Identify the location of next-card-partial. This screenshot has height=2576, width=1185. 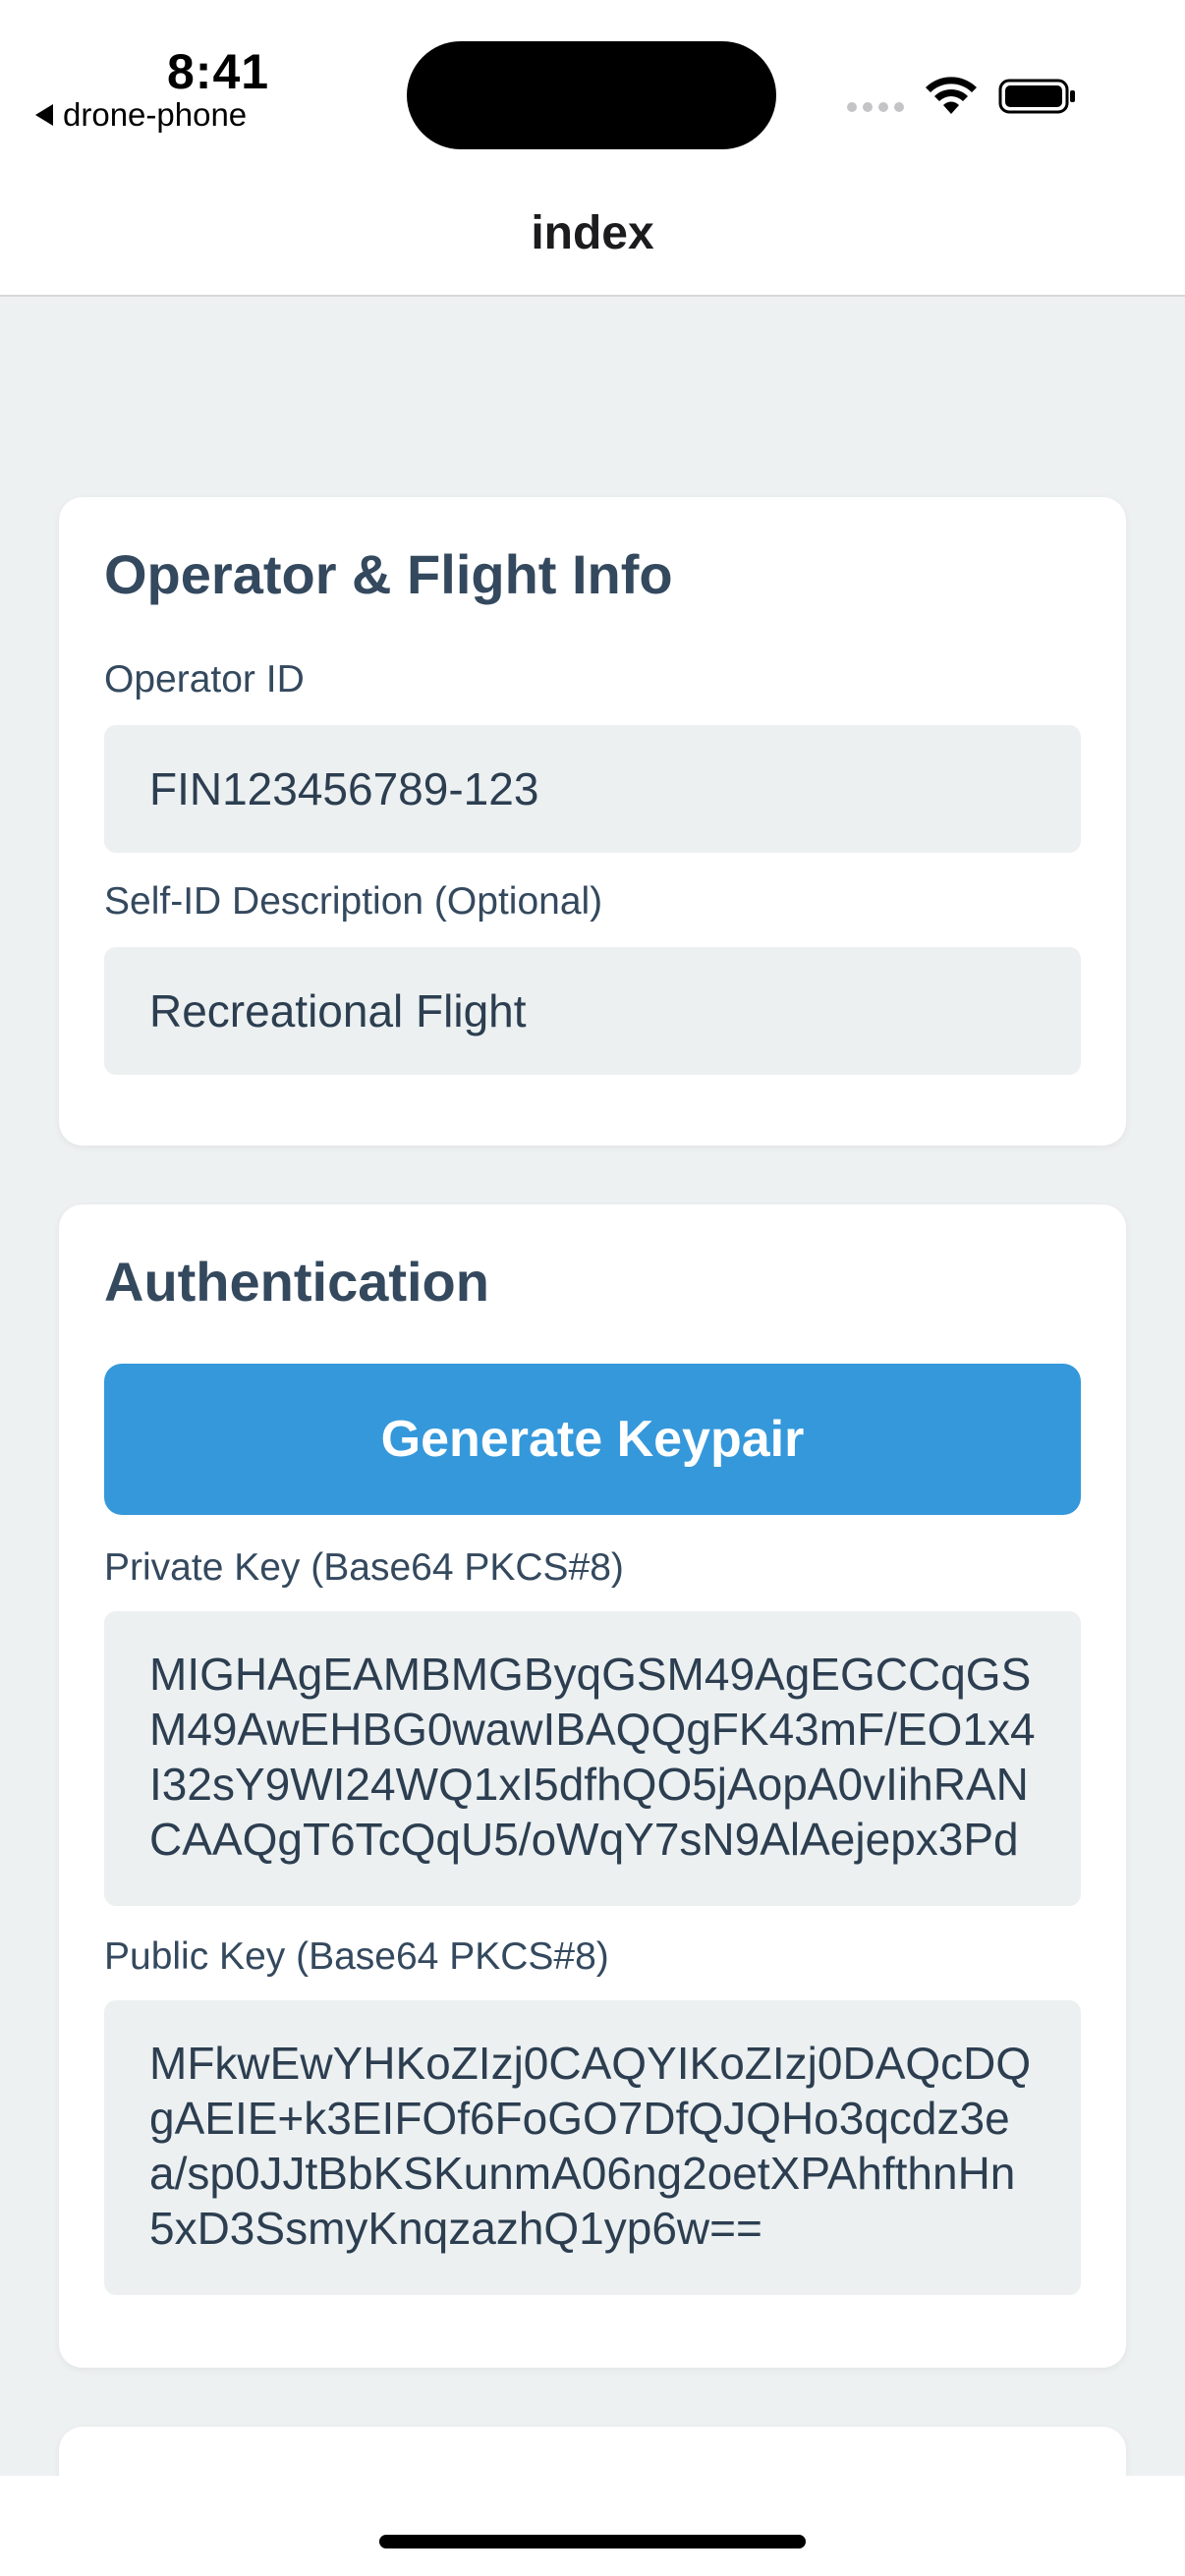
(592, 2451).